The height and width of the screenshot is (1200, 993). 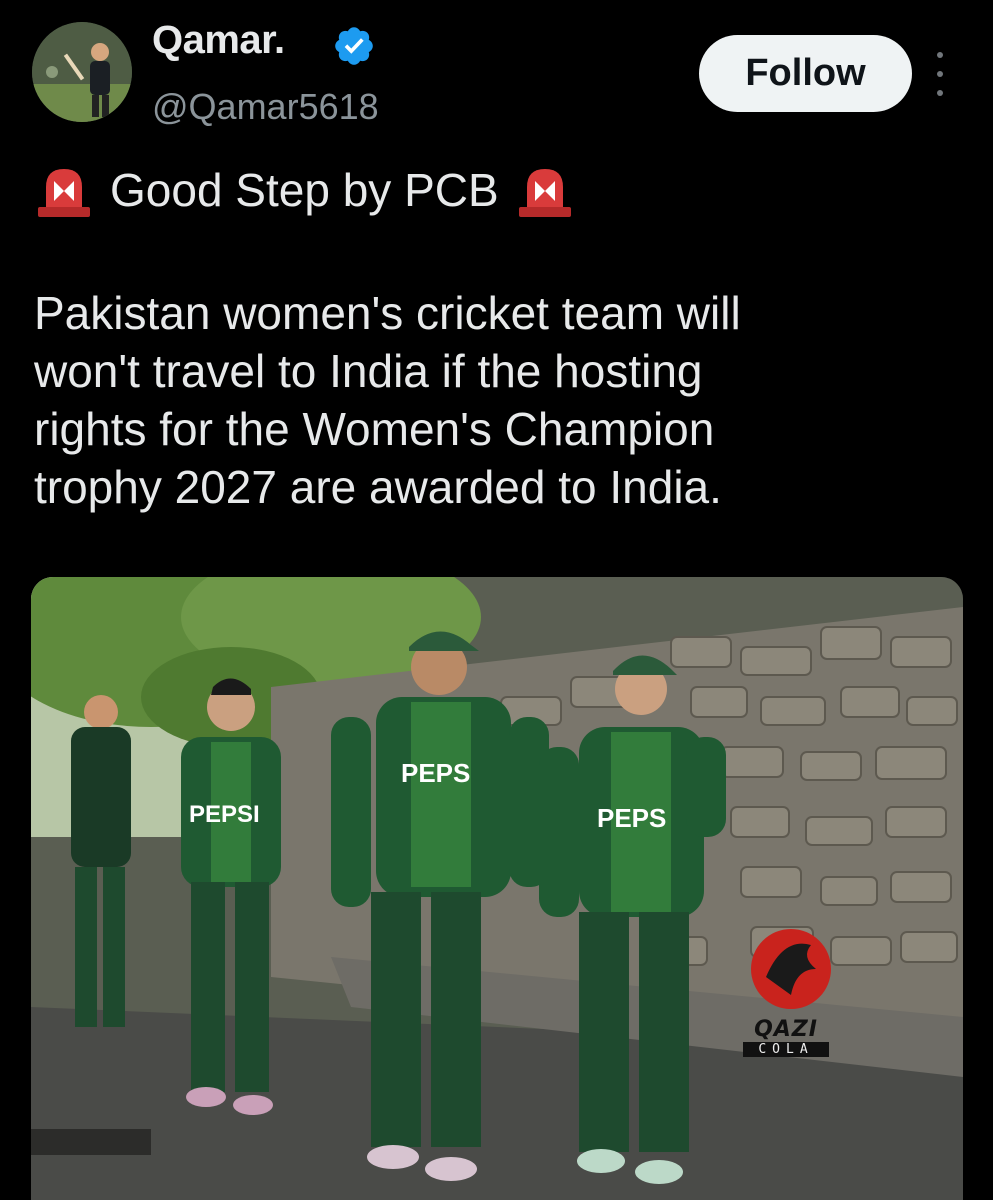 I want to click on post-headline: Good Step by PCB, so click(x=304, y=190).